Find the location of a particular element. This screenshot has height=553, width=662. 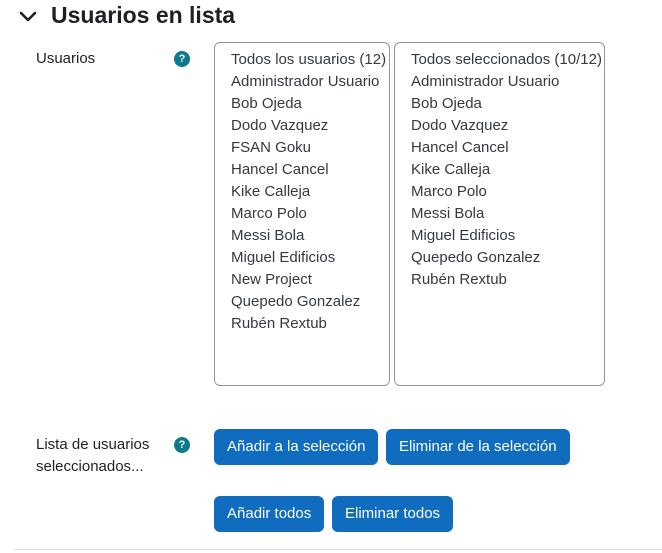

selected-option: Bob Ojeda is located at coordinates (507, 104).